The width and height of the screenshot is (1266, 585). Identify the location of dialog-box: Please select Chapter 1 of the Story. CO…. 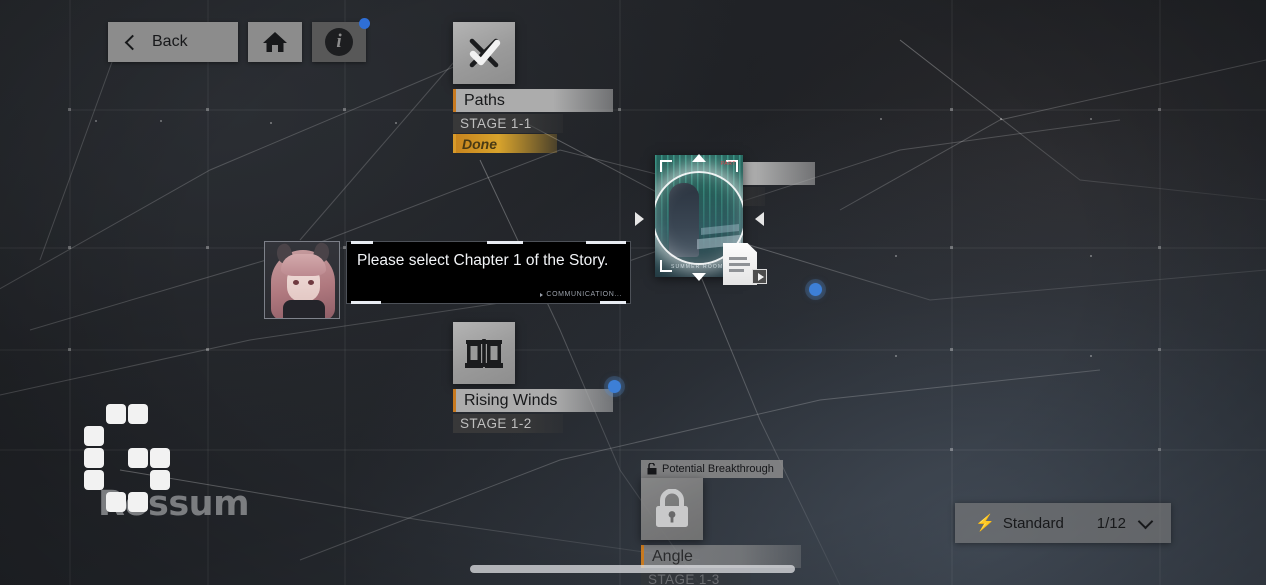
(488, 272).